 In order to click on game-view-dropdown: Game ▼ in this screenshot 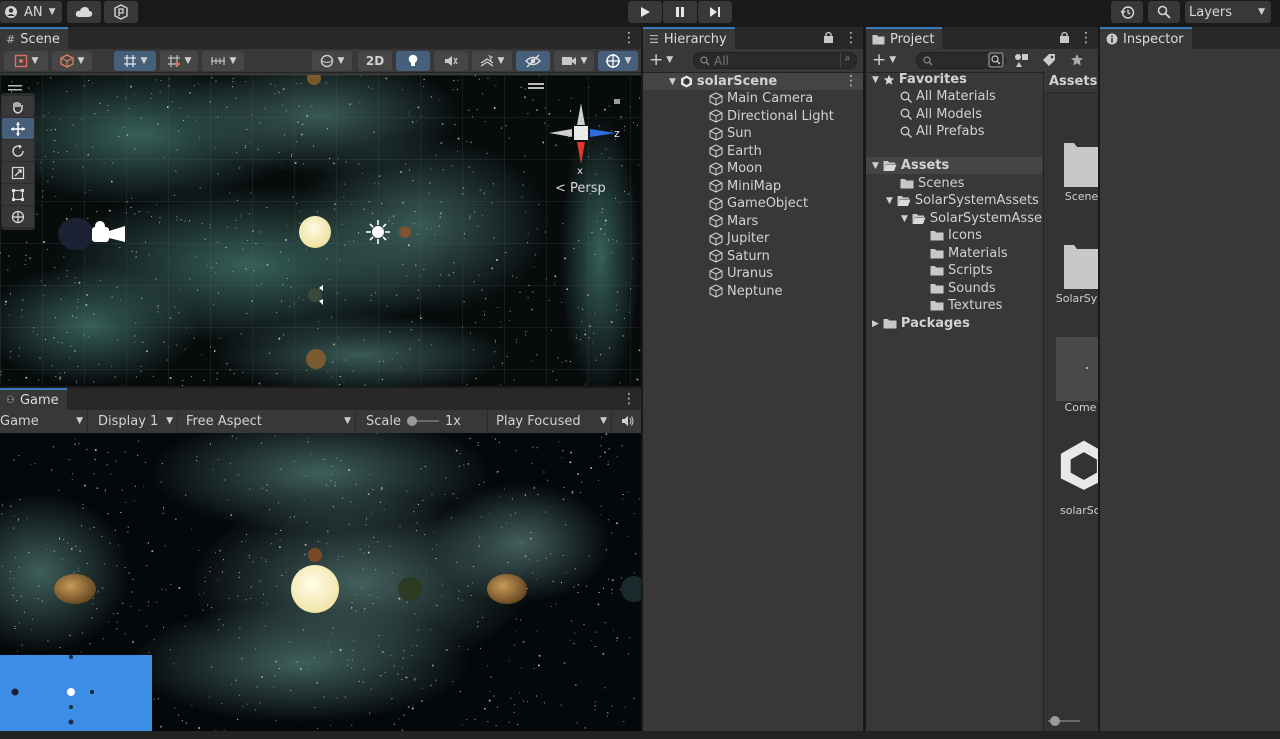, I will do `click(44, 421)`.